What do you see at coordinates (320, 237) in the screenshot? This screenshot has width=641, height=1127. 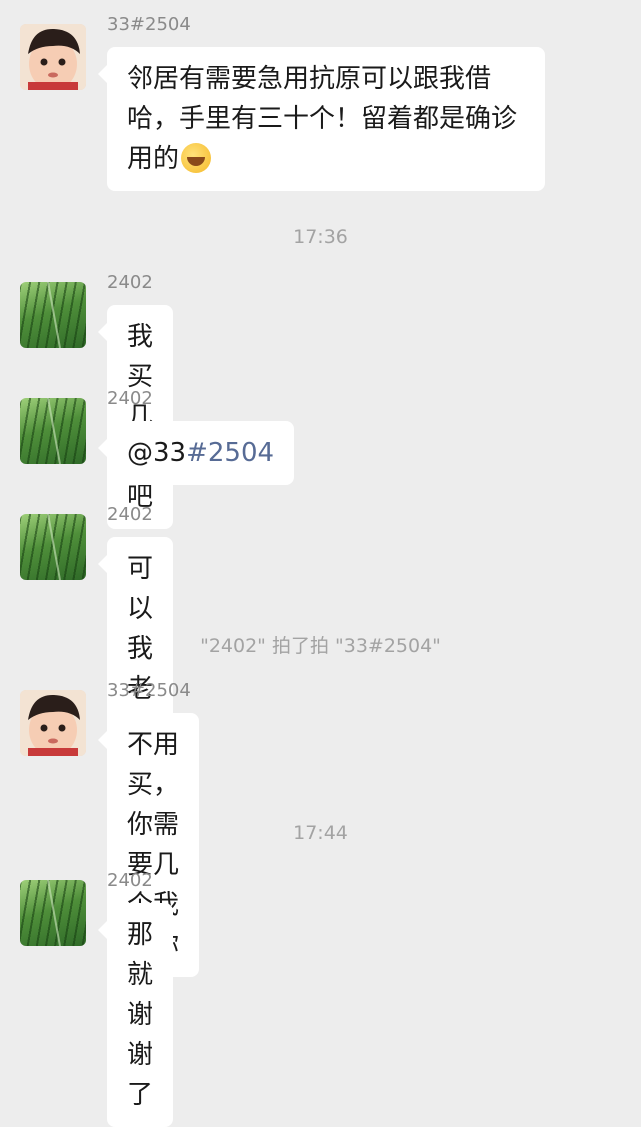 I see `timestamp: 17:36` at bounding box center [320, 237].